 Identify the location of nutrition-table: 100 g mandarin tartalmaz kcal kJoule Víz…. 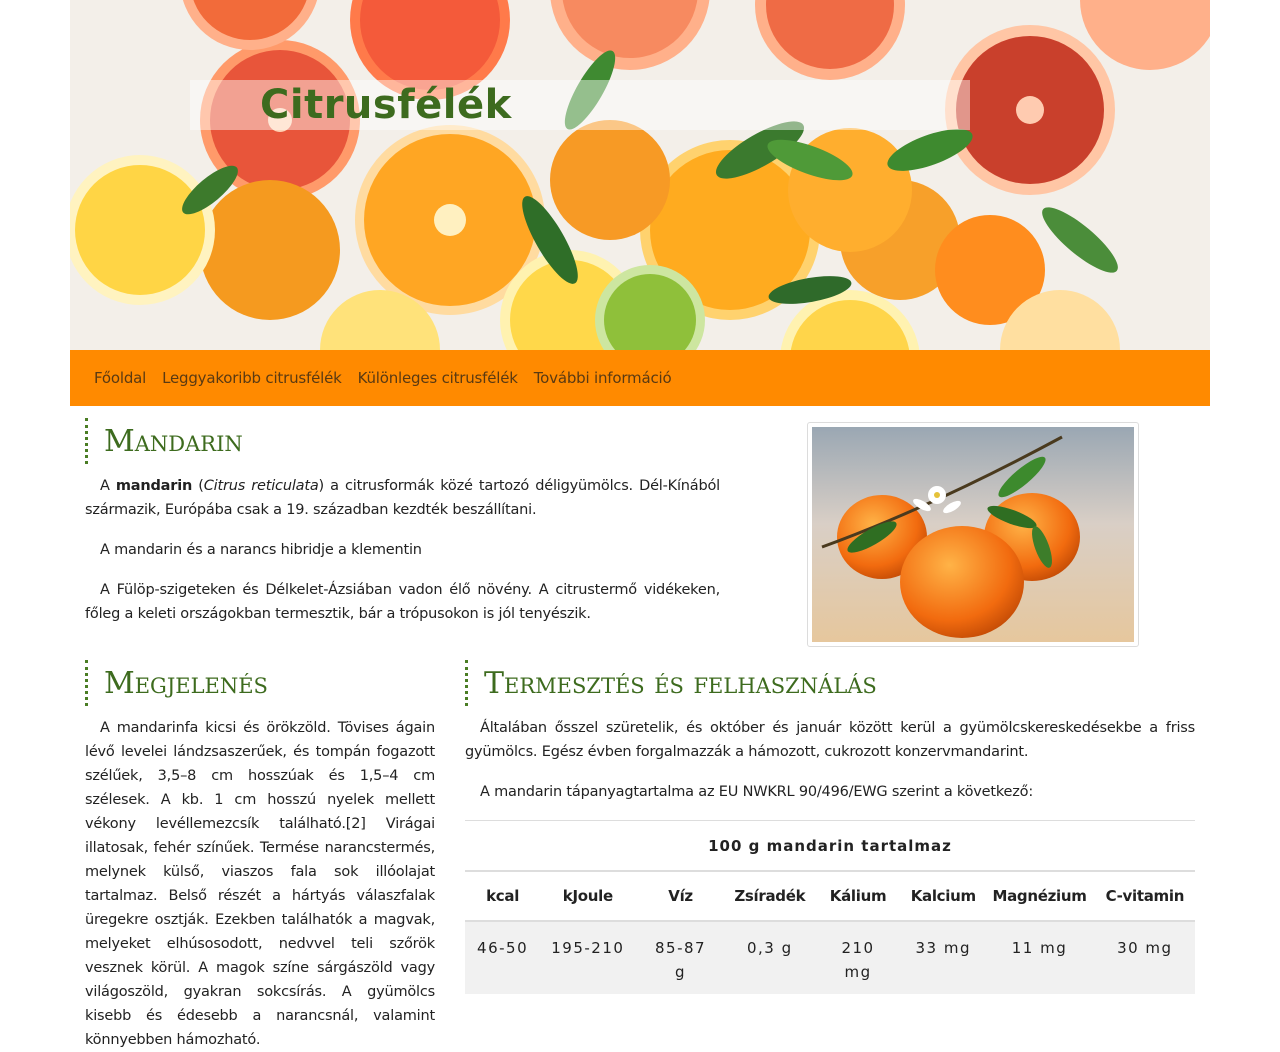
(830, 907).